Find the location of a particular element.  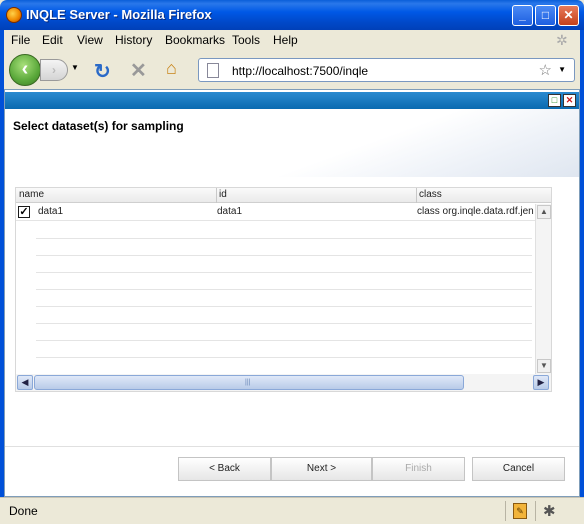

url-dropdown-icon: ▼ is located at coordinates (562, 69).